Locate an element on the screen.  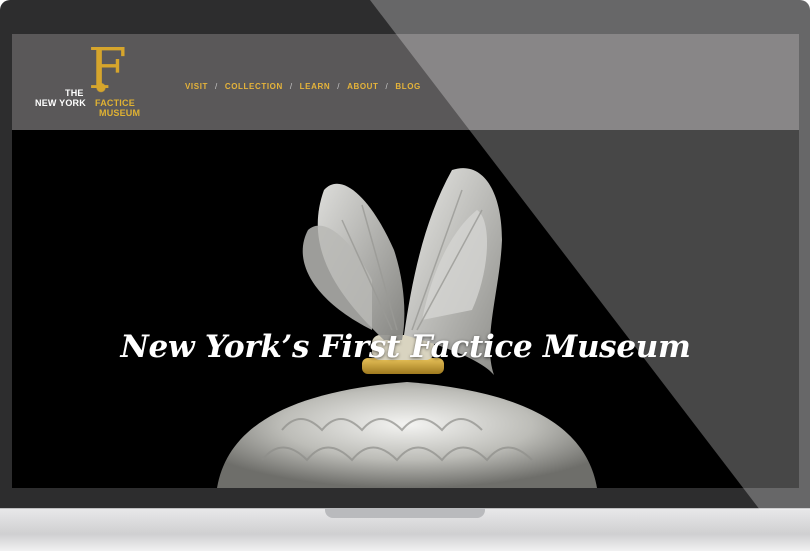
logo-line-new-york: NEW YORK is located at coordinates (60, 103).